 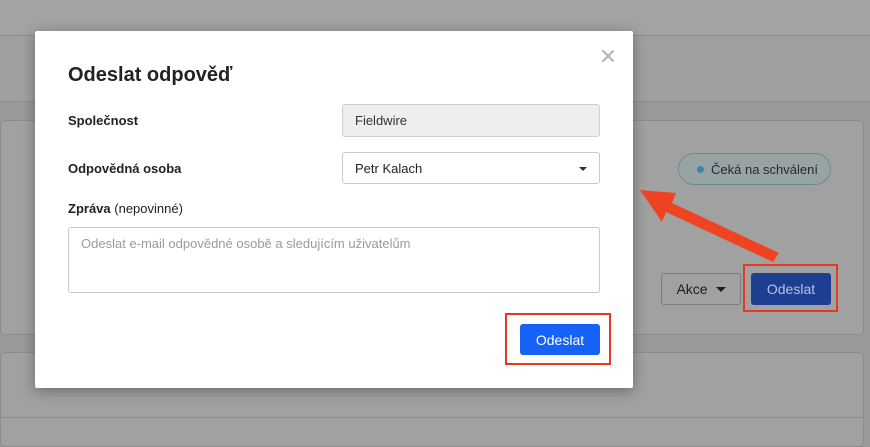 What do you see at coordinates (471, 168) in the screenshot?
I see `responsible-person-select: Petr Kalach` at bounding box center [471, 168].